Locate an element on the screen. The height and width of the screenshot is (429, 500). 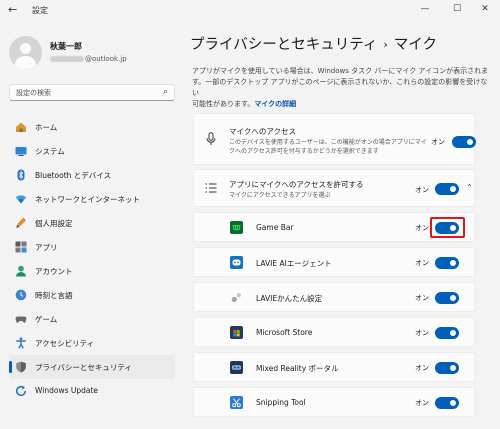
accounts-icon is located at coordinates (21, 271).